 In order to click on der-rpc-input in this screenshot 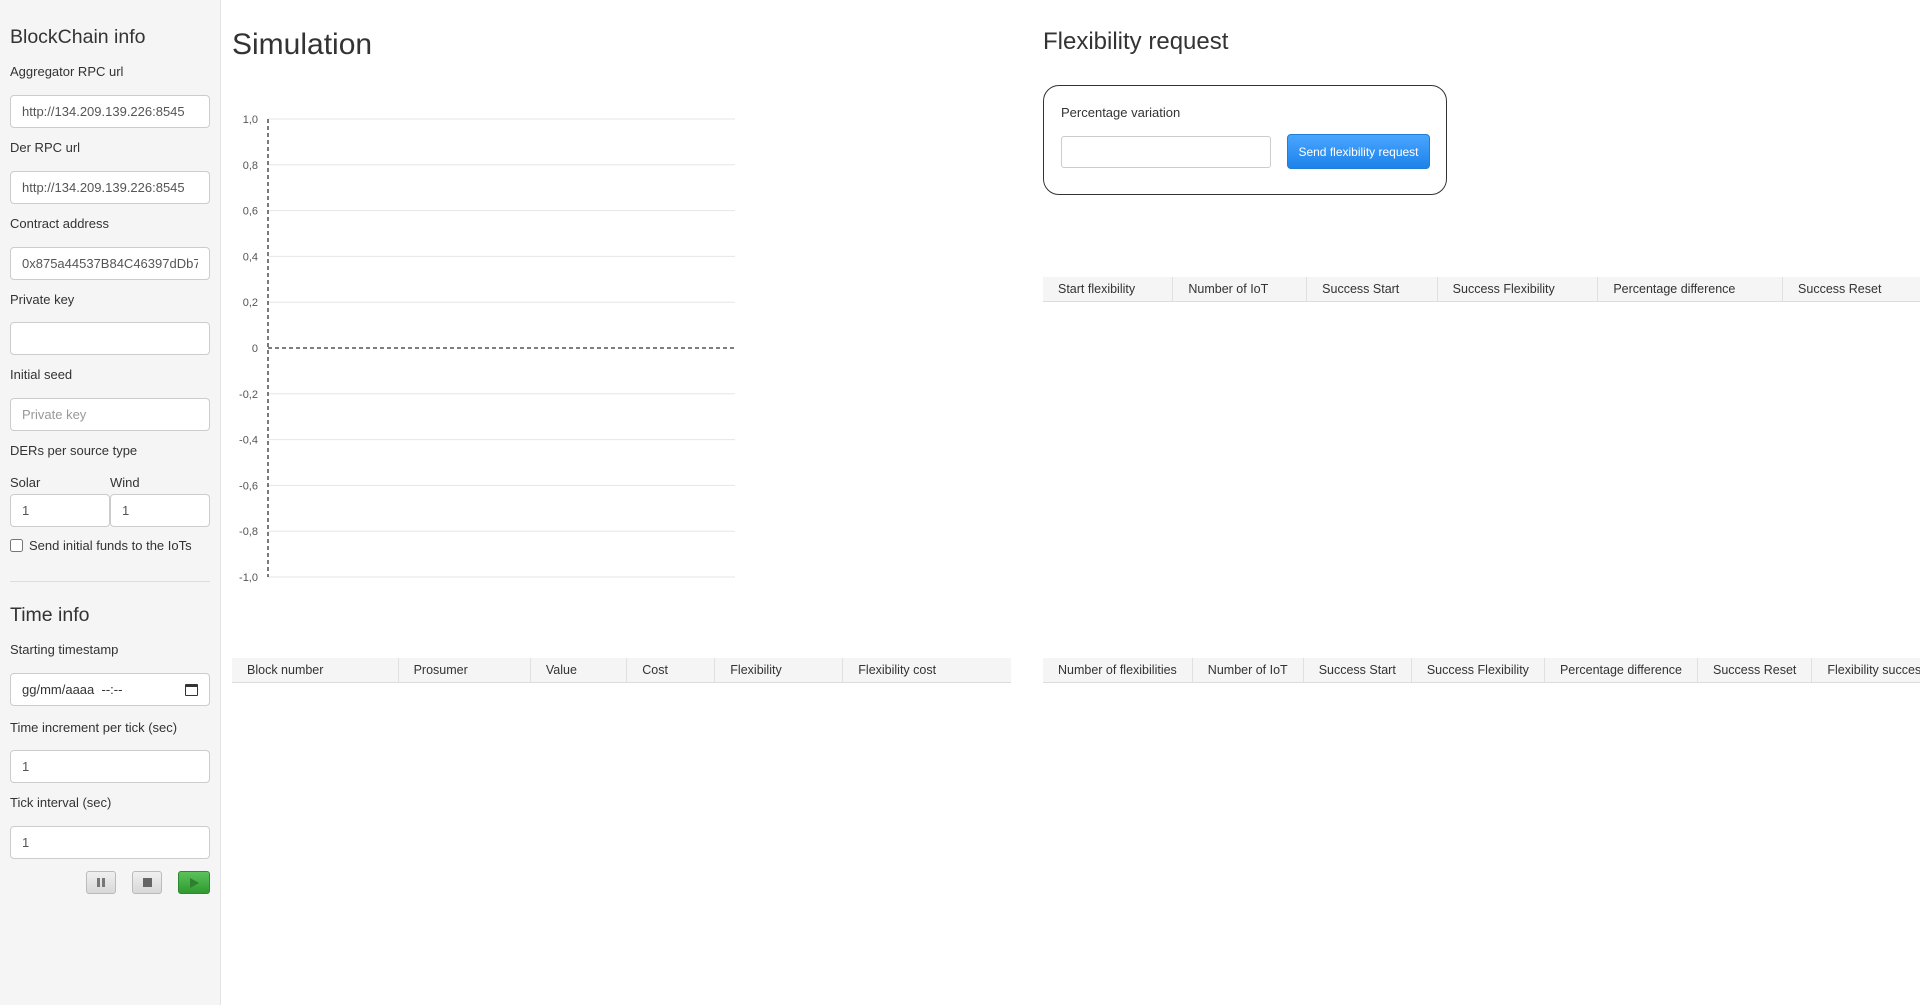, I will do `click(110, 187)`.